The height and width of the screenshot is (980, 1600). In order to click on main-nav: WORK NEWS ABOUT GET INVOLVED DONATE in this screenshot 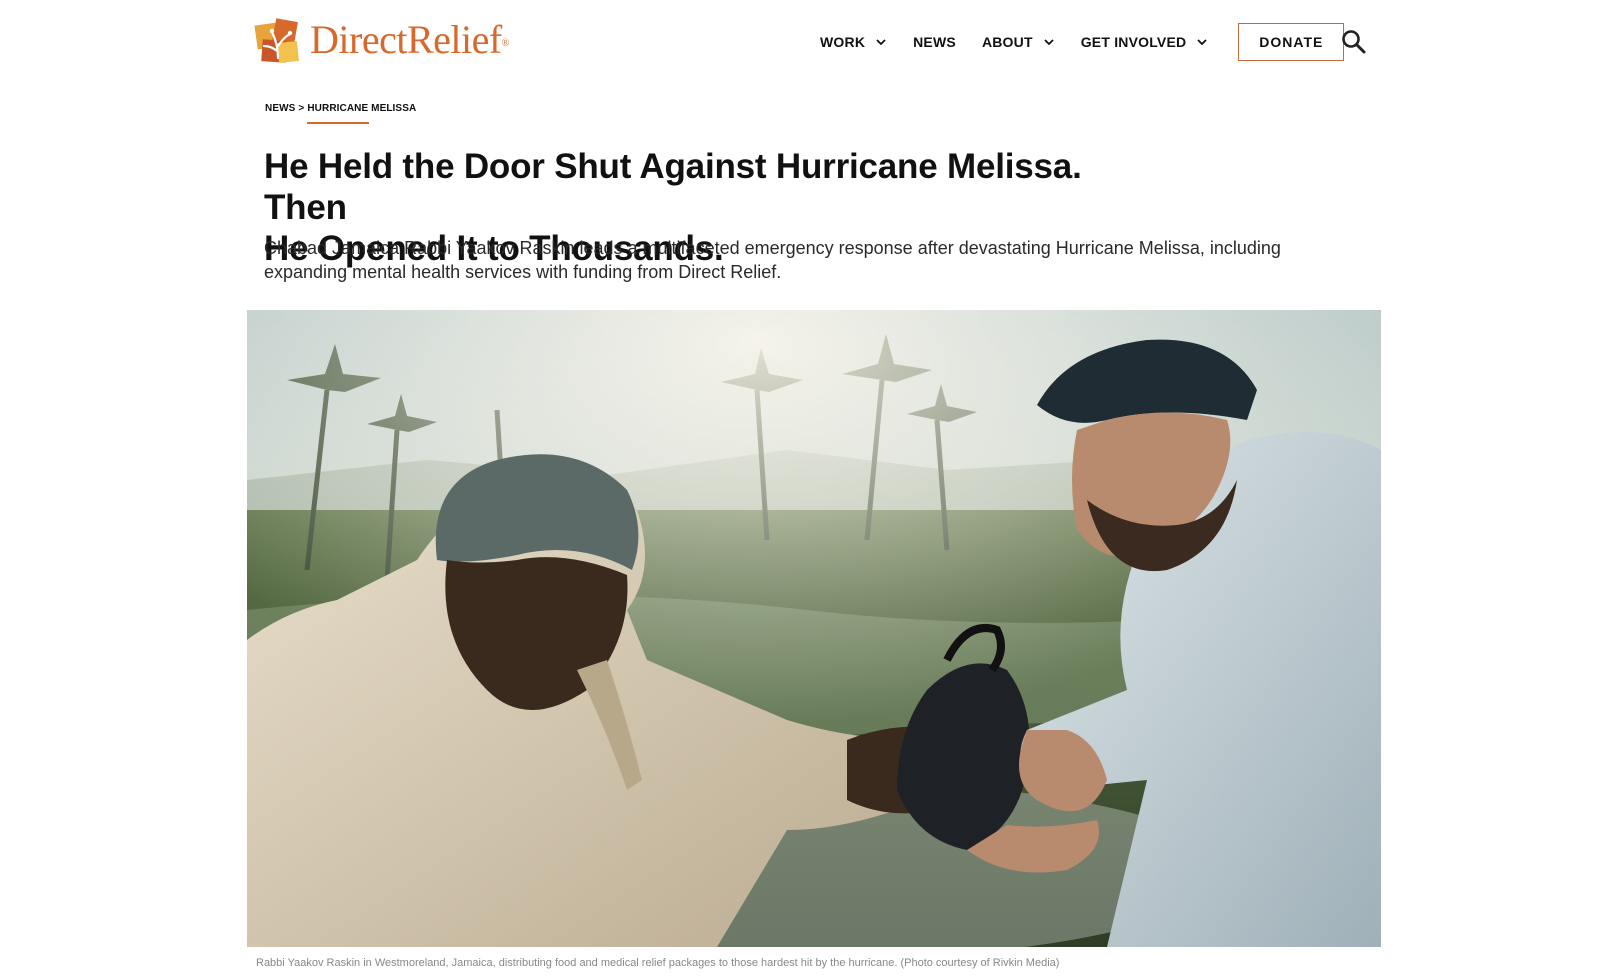, I will do `click(1082, 42)`.